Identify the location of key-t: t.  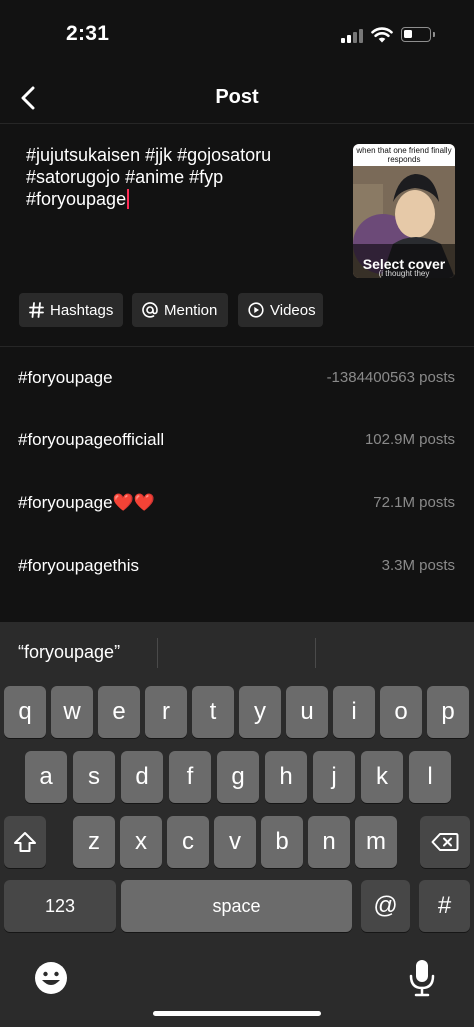
(213, 712).